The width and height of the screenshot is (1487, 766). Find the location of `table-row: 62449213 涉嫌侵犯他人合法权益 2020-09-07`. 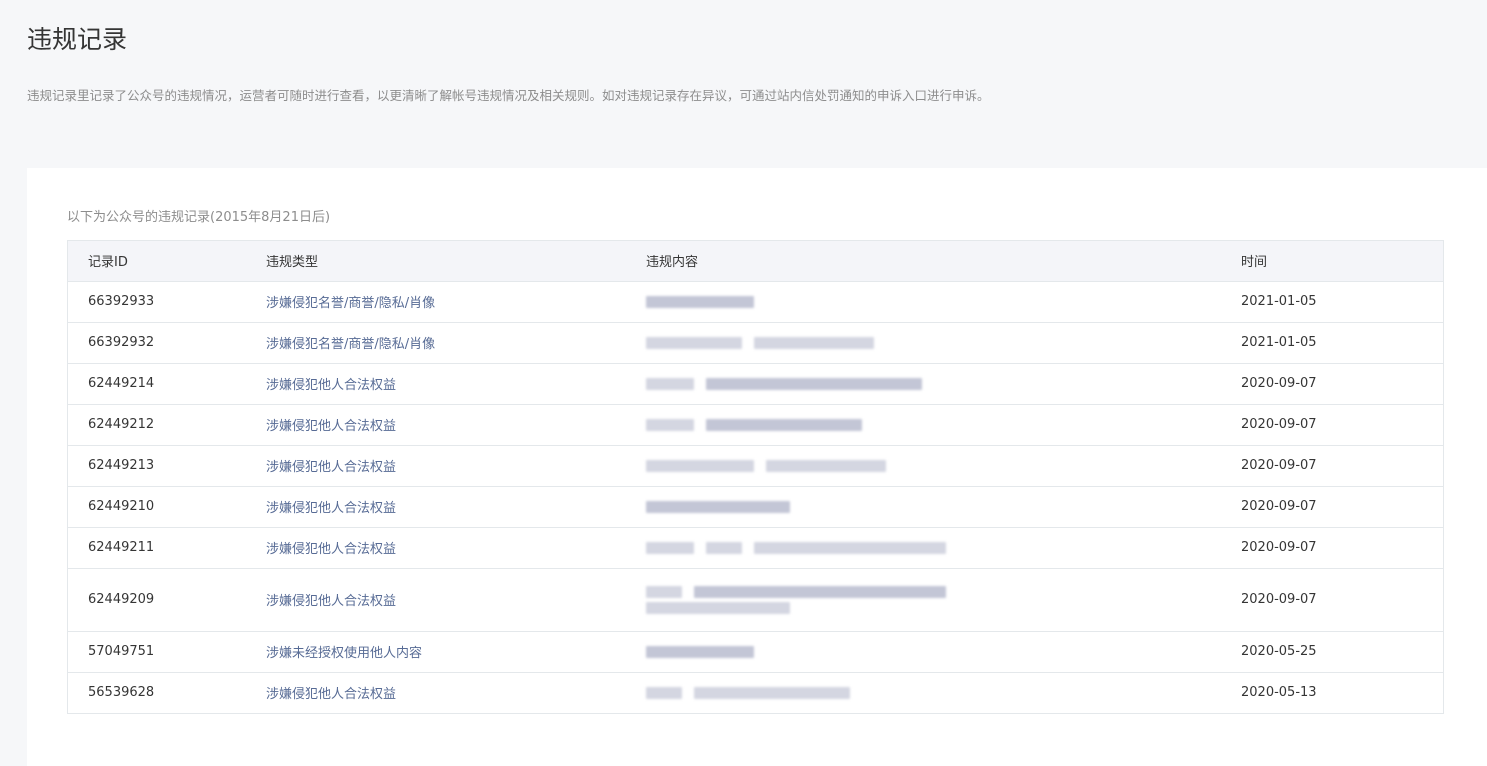

table-row: 62449213 涉嫌侵犯他人合法权益 2020-09-07 is located at coordinates (755, 466).